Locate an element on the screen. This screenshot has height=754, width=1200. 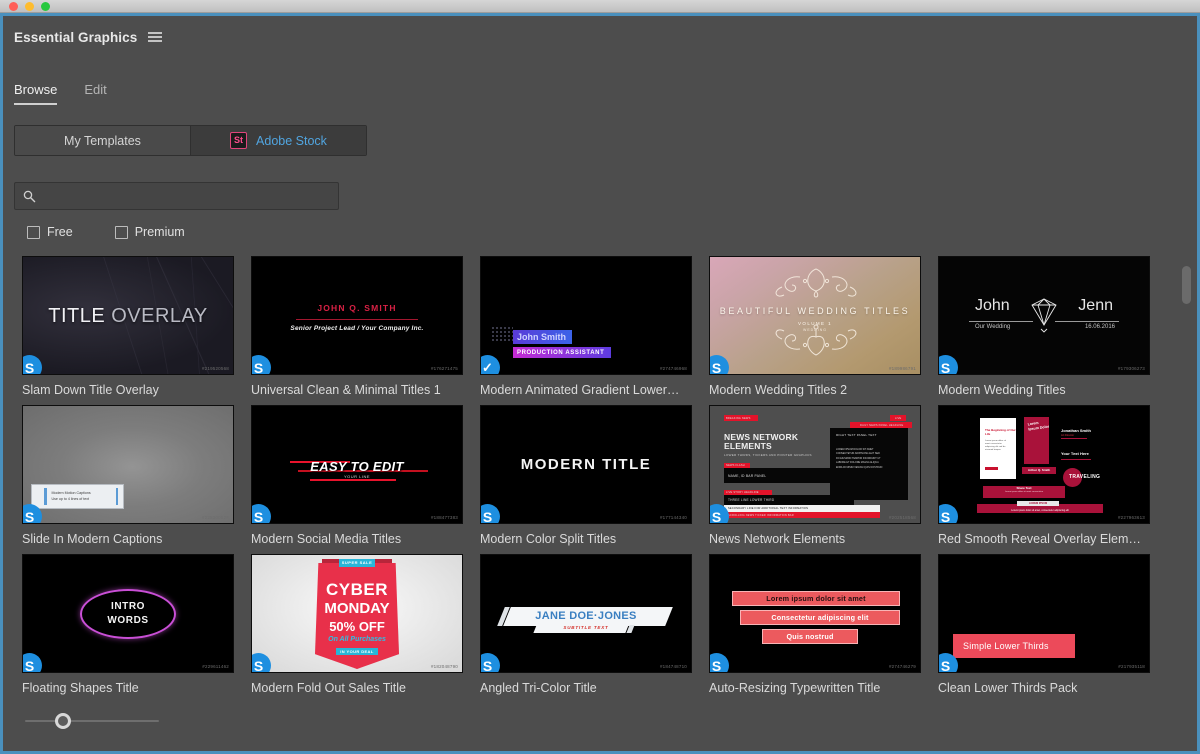
thumb-ticker-3: SCROLLING NEWS TICKER INFORMATION BAR is located at coordinates (761, 515).